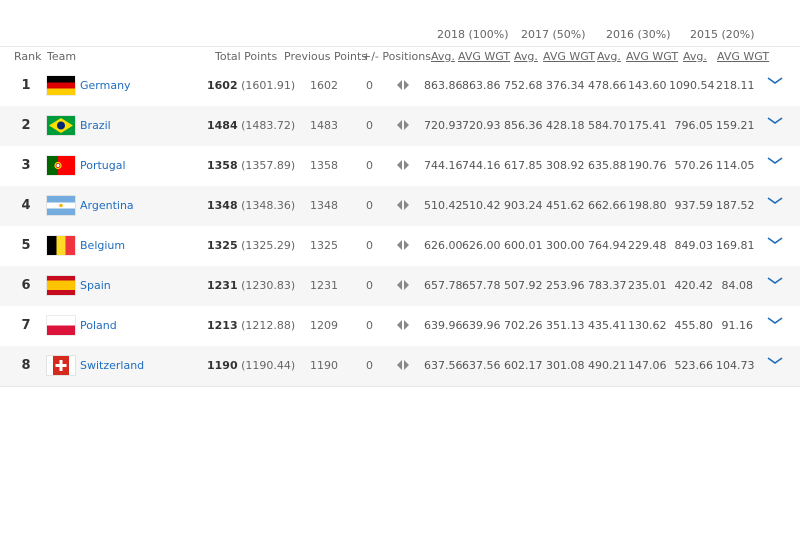 The width and height of the screenshot is (800, 552). What do you see at coordinates (607, 365) in the screenshot?
I see `avg-2016-cell: 490.21` at bounding box center [607, 365].